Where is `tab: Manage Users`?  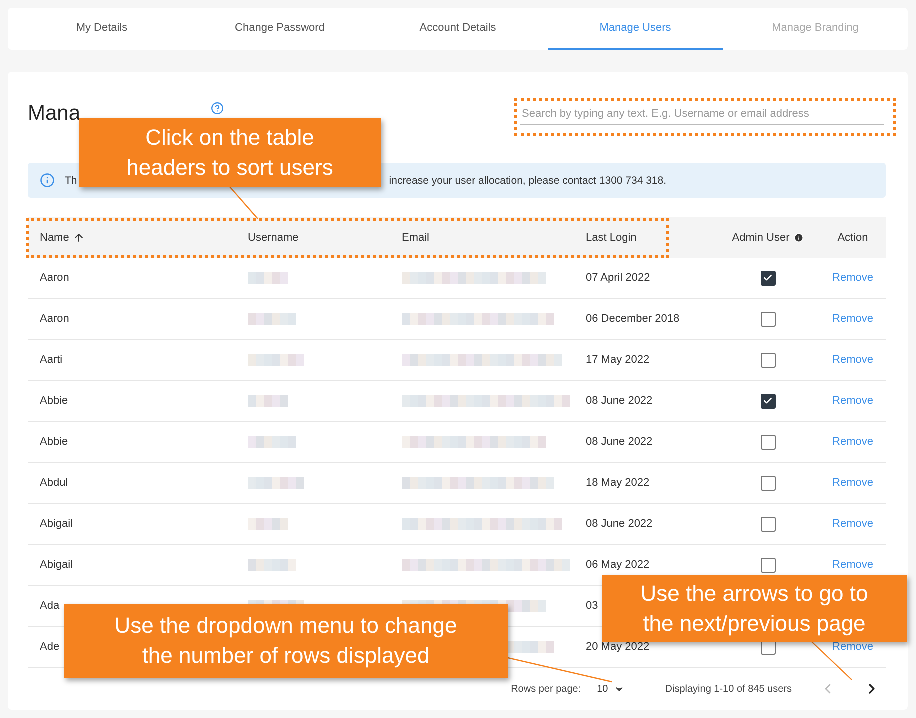 tab: Manage Users is located at coordinates (635, 29).